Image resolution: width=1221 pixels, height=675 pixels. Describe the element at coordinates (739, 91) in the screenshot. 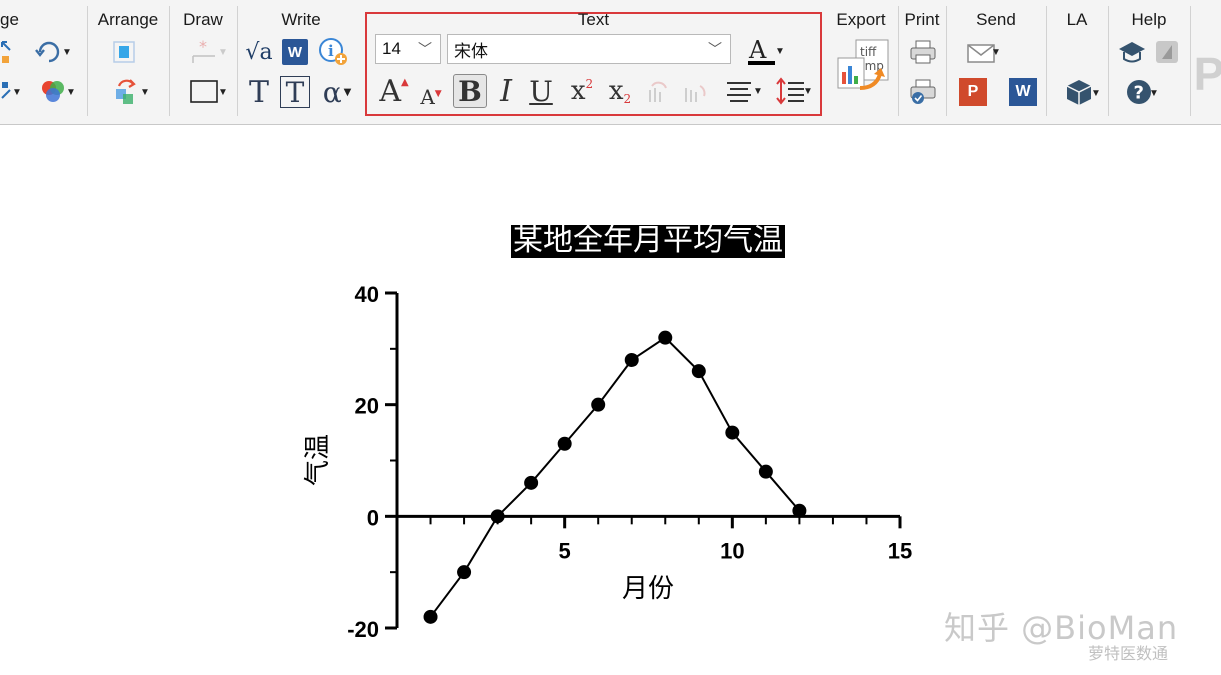

I see `align-text-icon: ▼` at that location.